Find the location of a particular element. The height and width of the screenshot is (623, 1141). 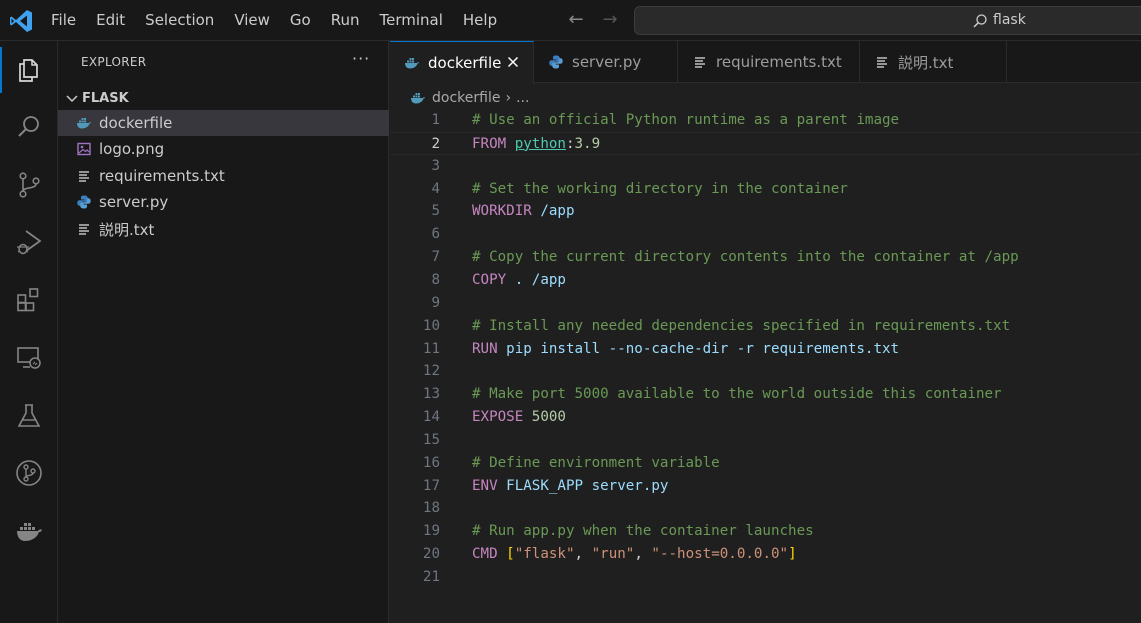

breadcrumb-file: dockerfile is located at coordinates (466, 98).